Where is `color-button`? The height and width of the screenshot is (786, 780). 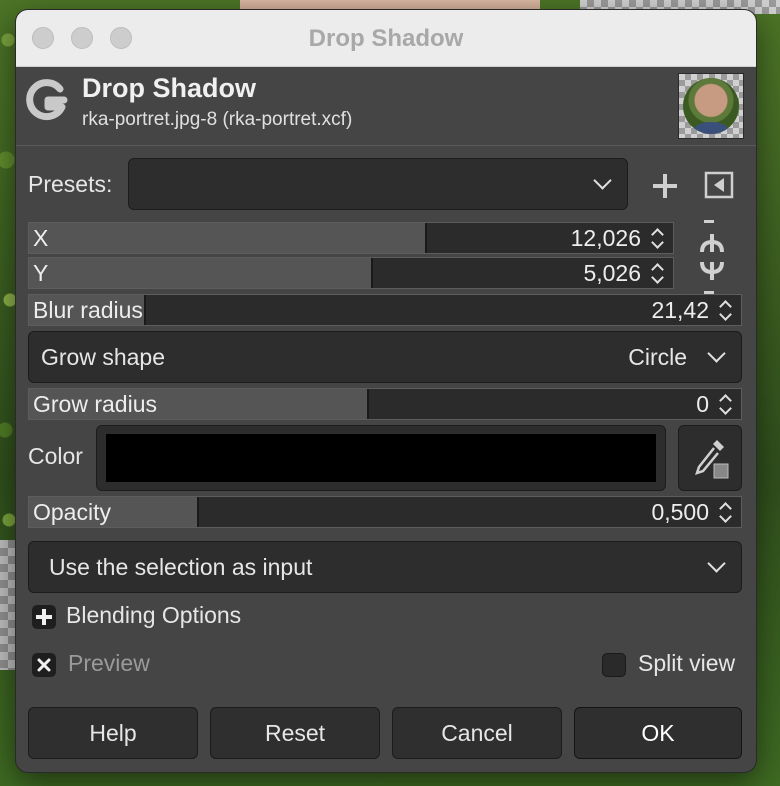
color-button is located at coordinates (381, 458).